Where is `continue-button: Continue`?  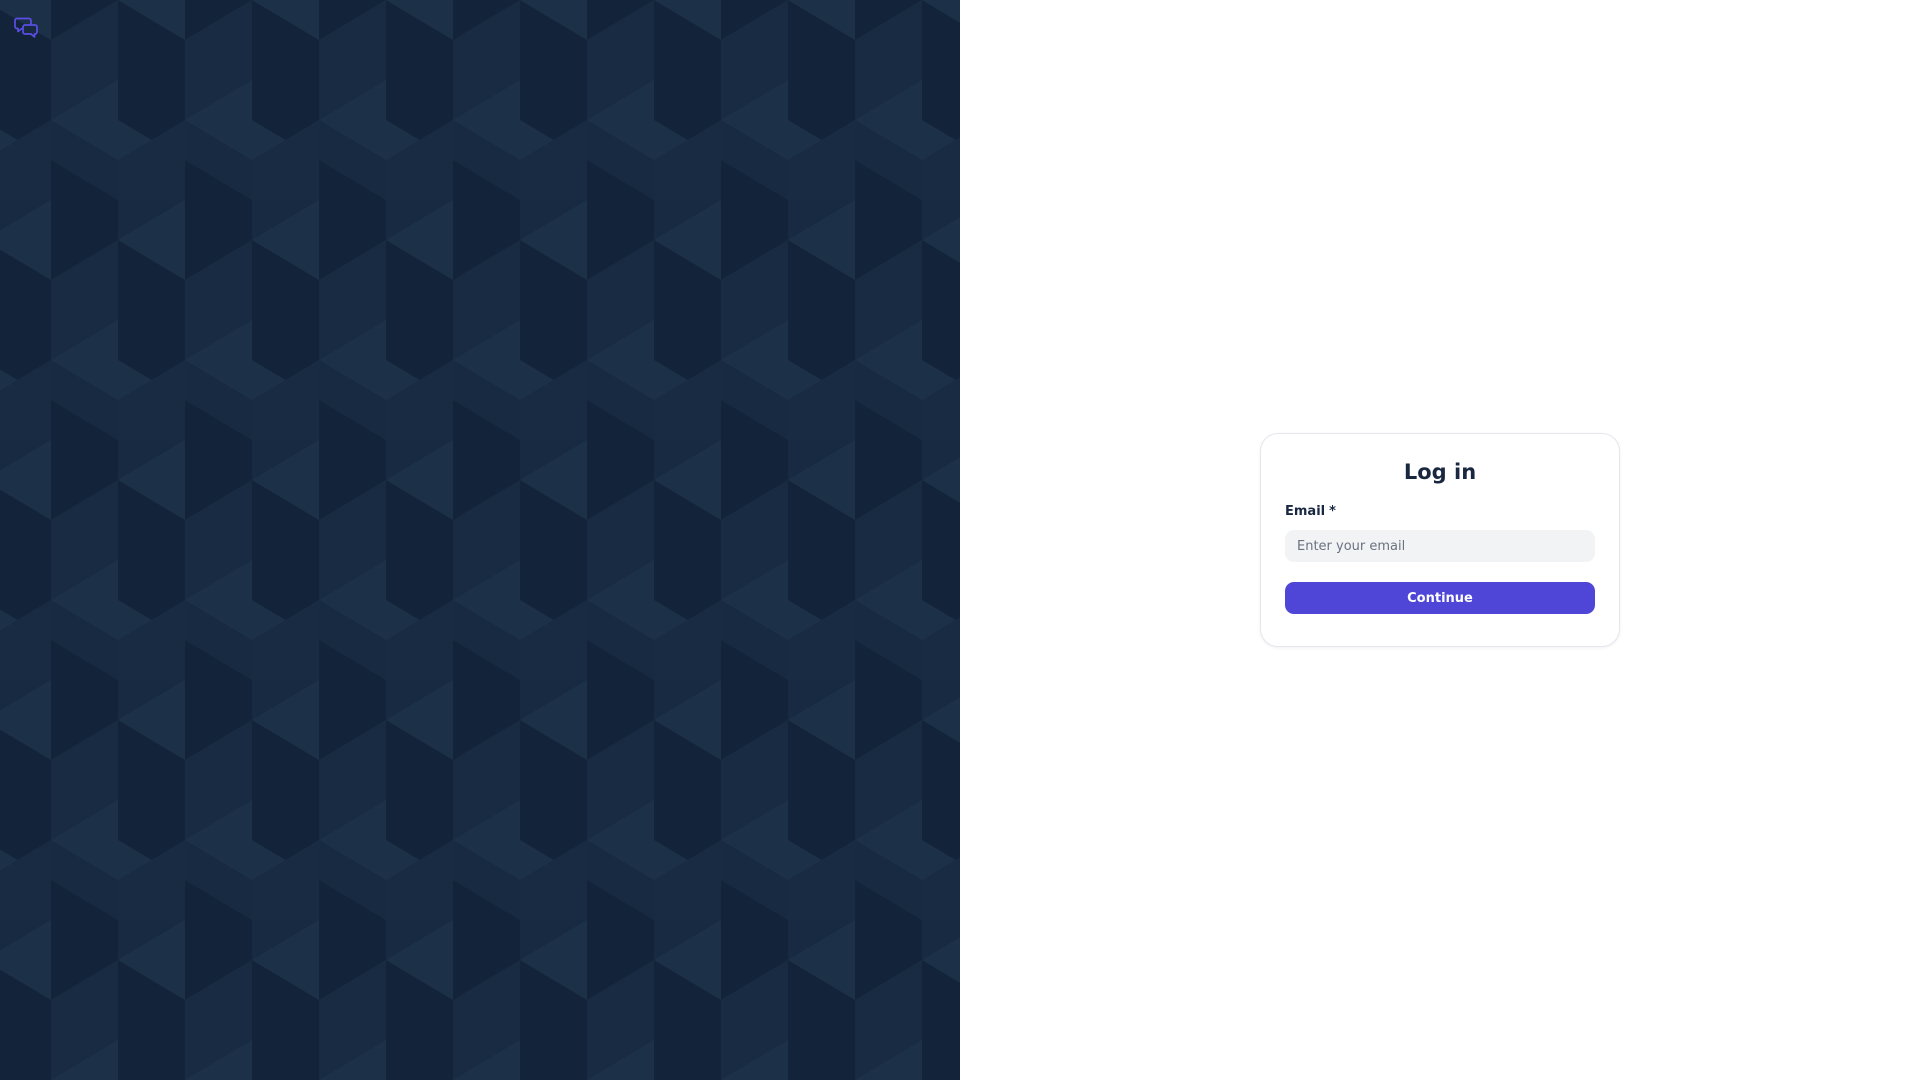 continue-button: Continue is located at coordinates (1440, 598).